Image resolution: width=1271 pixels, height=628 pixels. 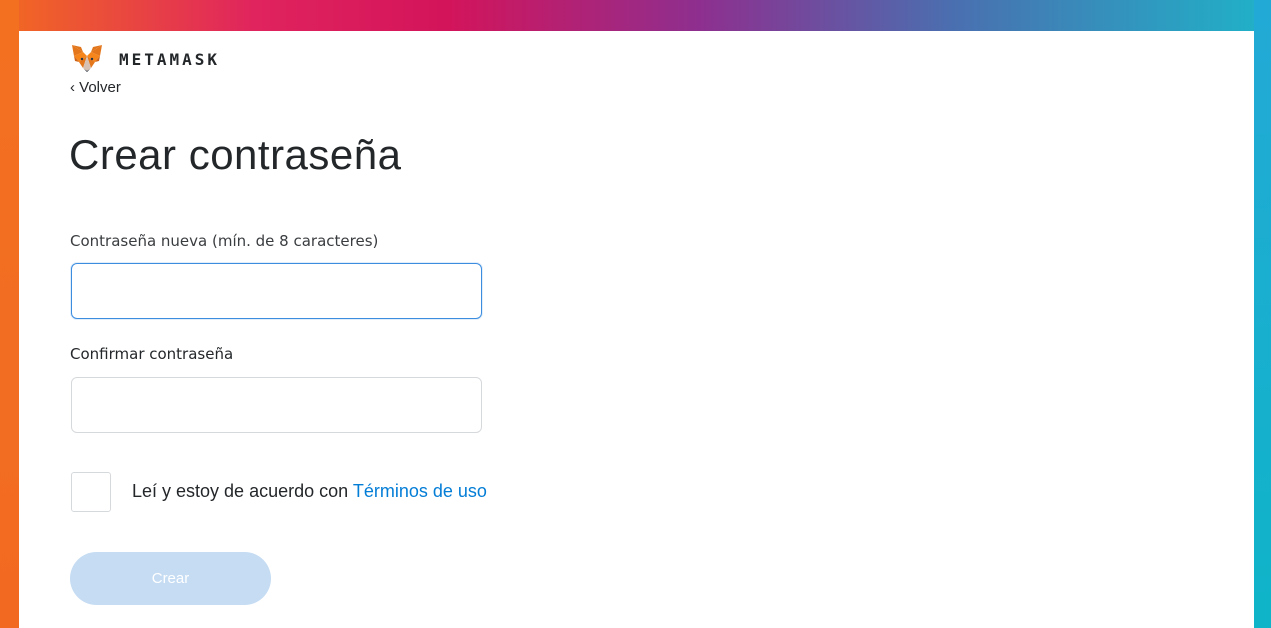 I want to click on back-link: ‹ Volver, so click(x=95, y=87).